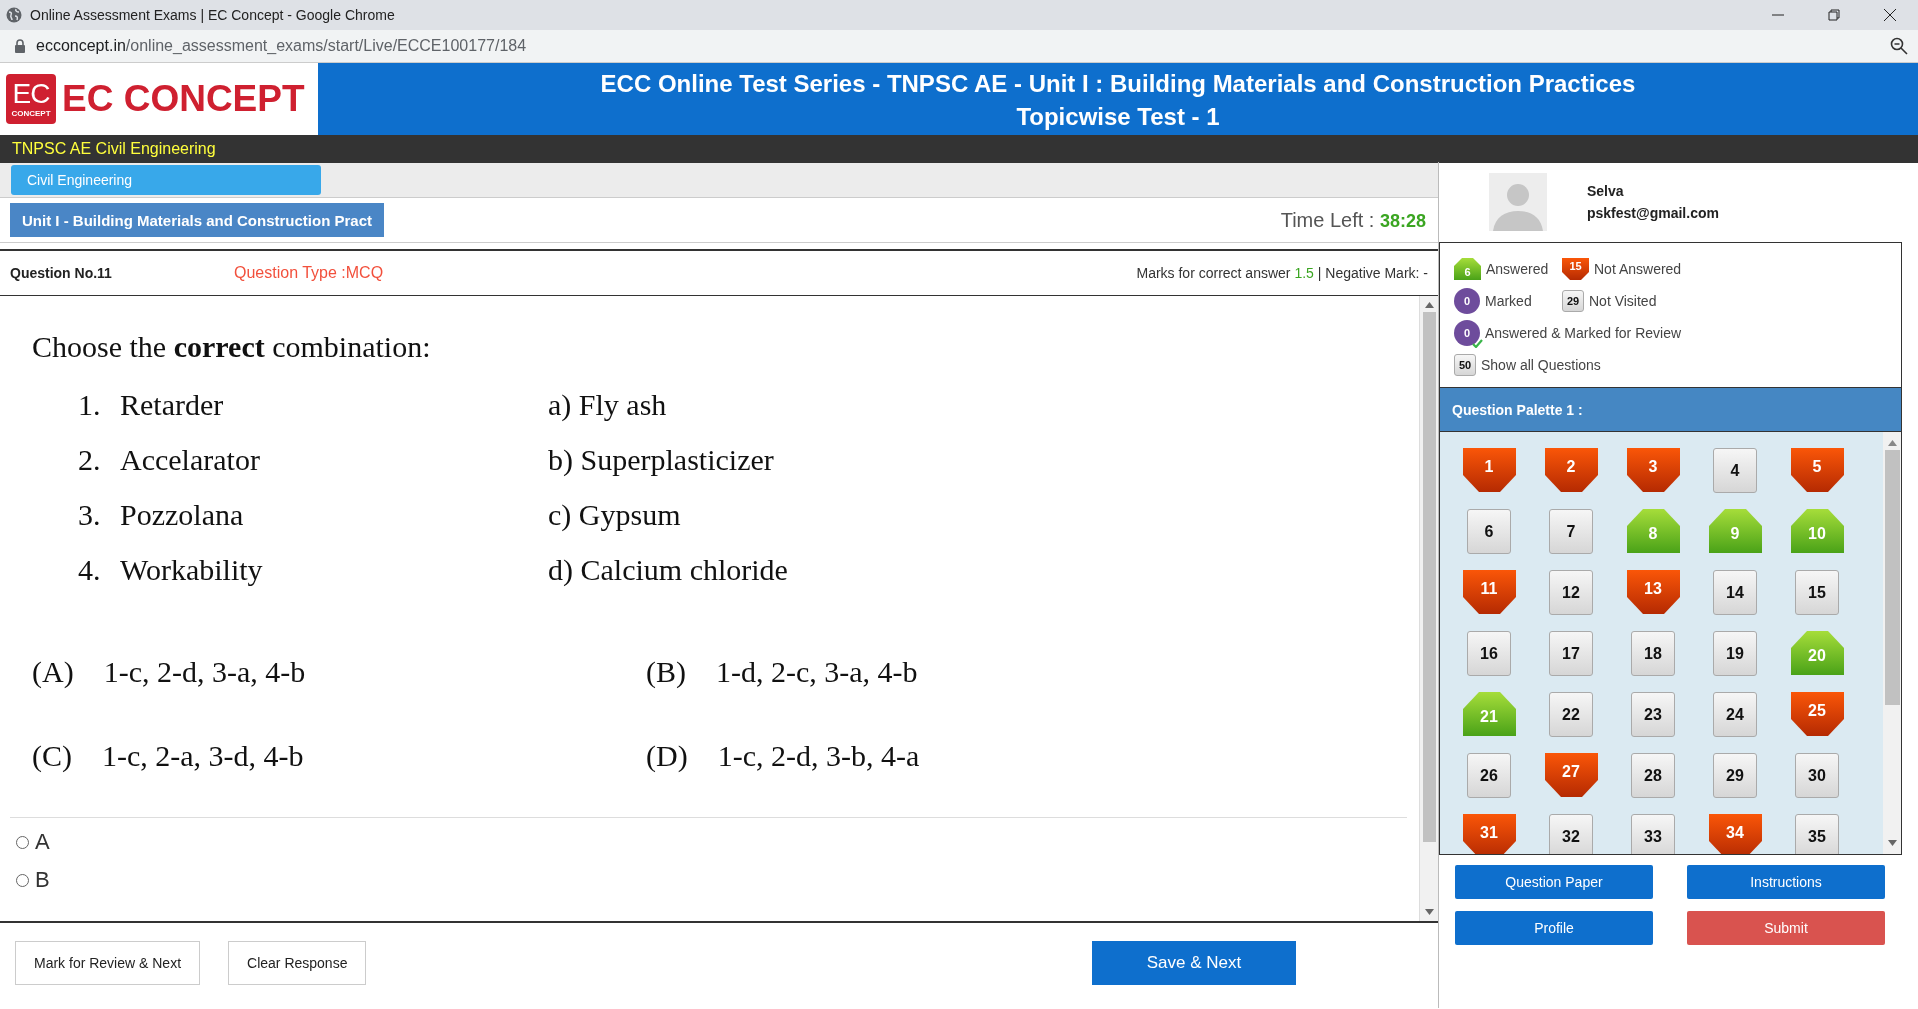  I want to click on exam-subtitle: Topicwise Test - 1, so click(1118, 117).